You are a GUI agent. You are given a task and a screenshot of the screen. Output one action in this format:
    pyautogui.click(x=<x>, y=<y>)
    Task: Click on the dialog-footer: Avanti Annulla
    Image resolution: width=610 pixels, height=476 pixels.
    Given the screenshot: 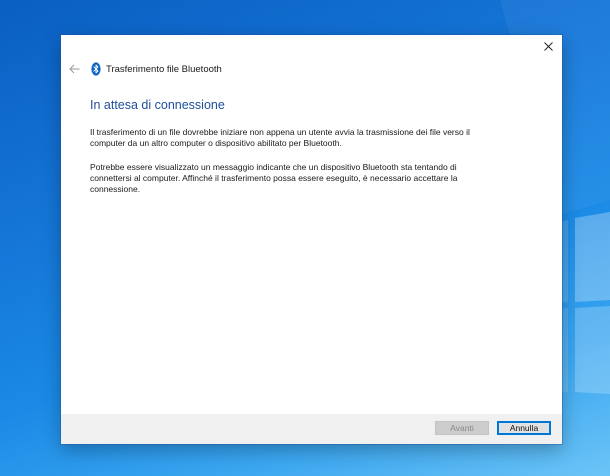 What is the action you would take?
    pyautogui.click(x=311, y=429)
    